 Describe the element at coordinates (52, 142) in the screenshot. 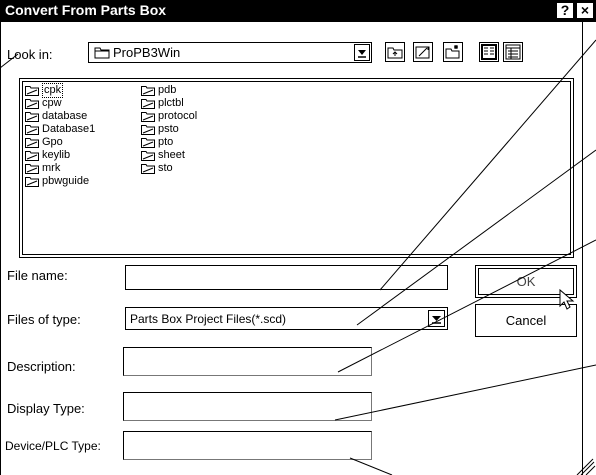

I see `list-item-label: Gpo` at that location.